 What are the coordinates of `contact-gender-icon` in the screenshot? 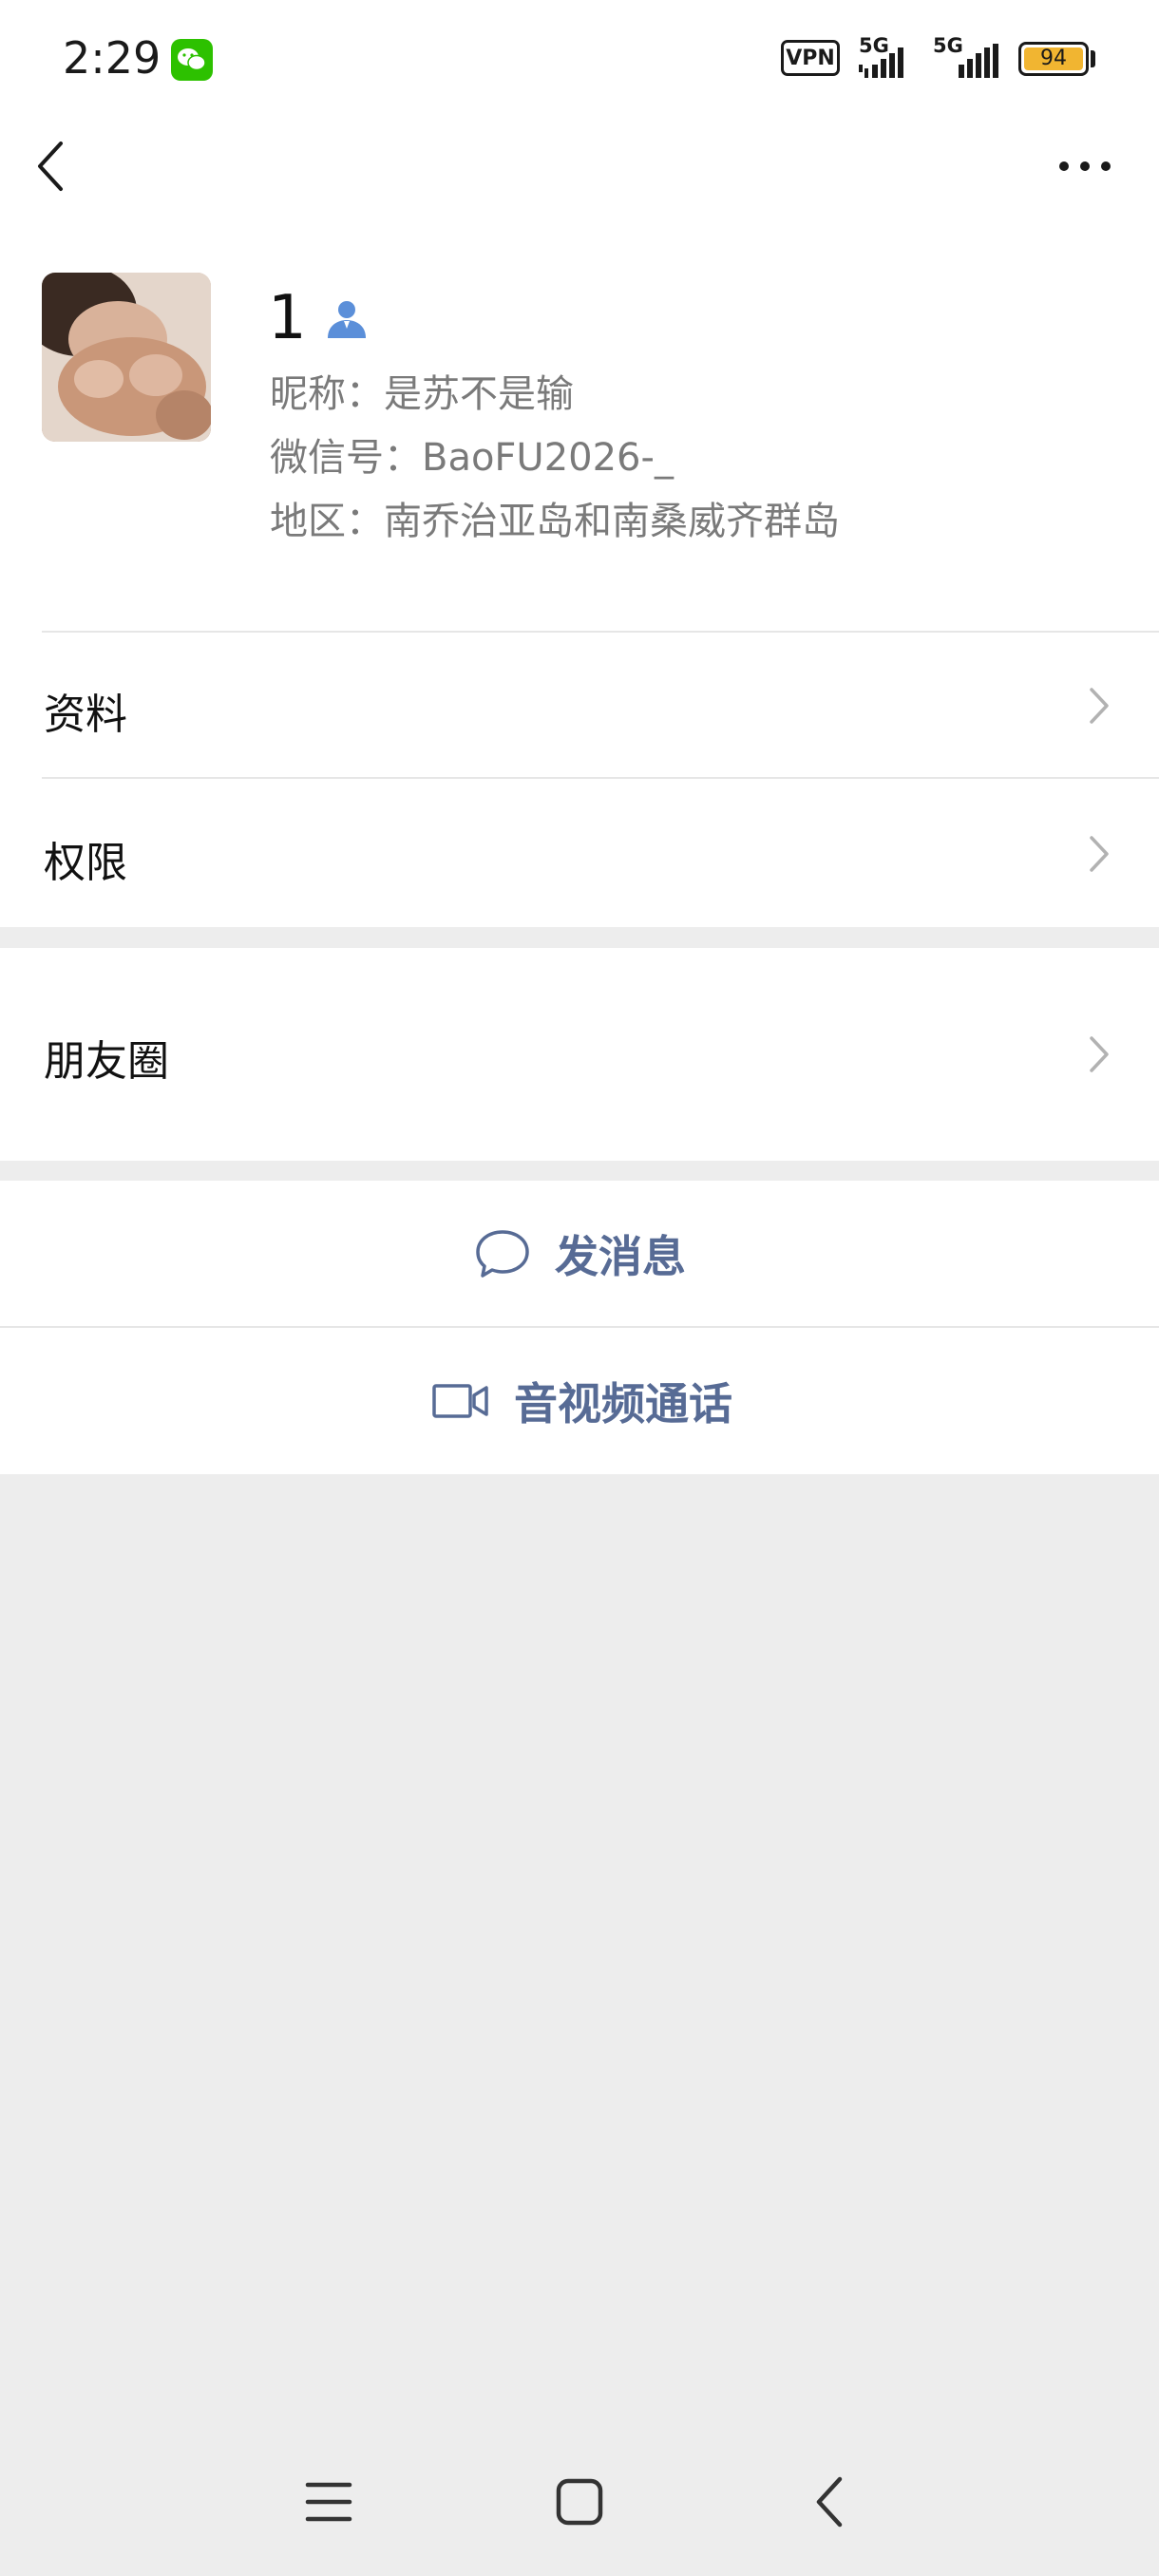 It's located at (346, 319).